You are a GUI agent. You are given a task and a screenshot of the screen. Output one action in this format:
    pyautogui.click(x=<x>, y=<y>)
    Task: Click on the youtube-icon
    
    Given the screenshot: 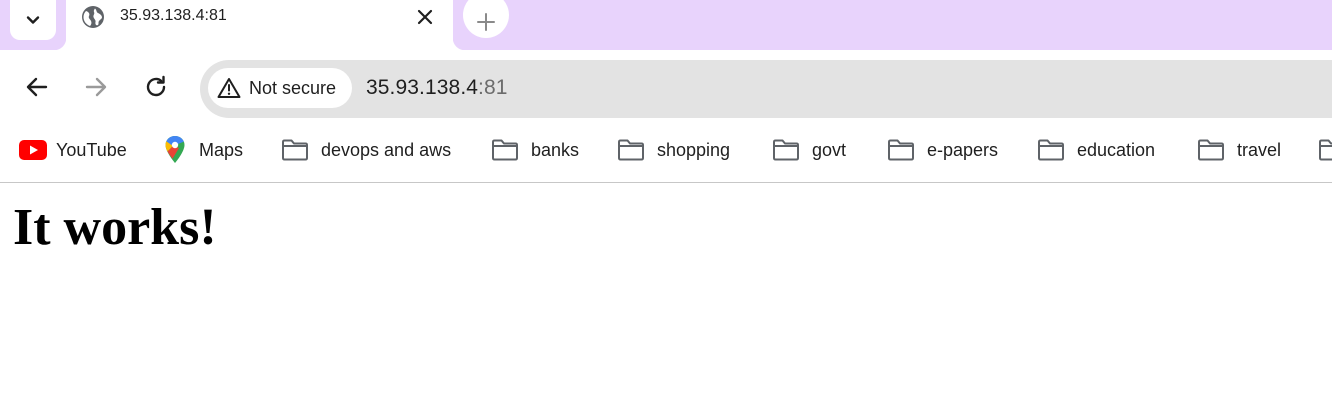 What is the action you would take?
    pyautogui.click(x=33, y=150)
    